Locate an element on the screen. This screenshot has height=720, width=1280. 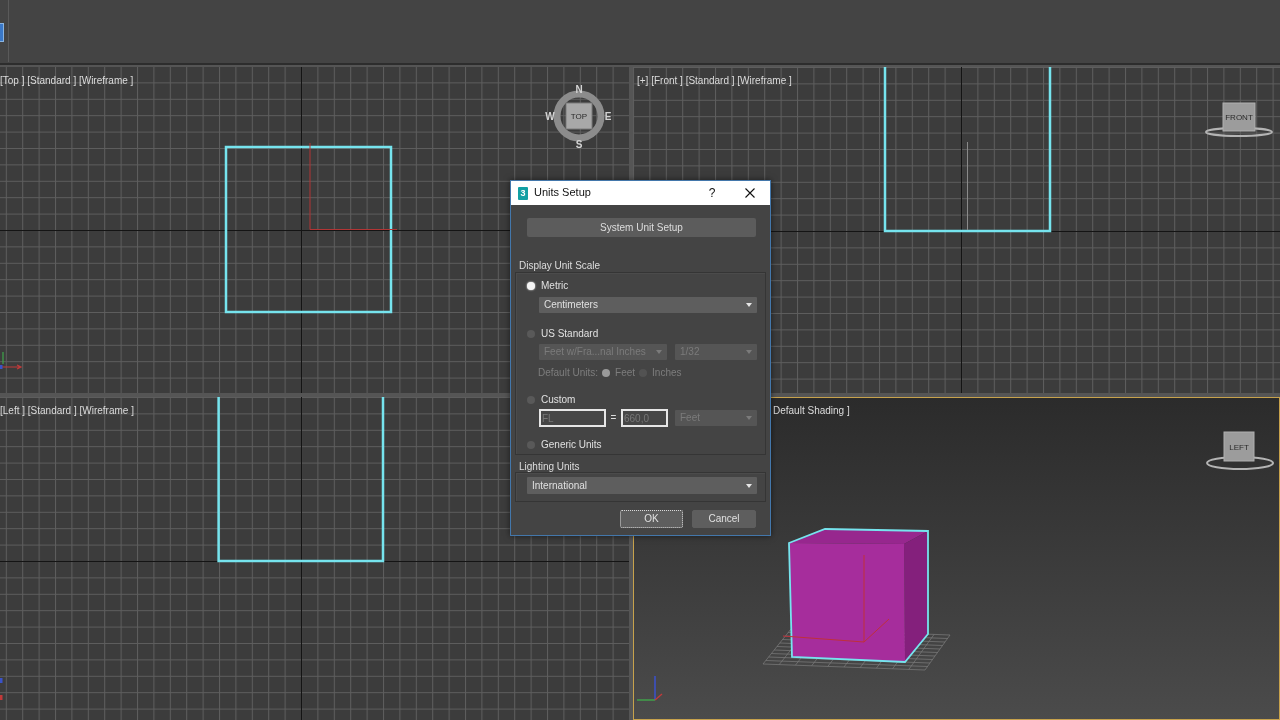
compass-letter: E is located at coordinates (608, 116).